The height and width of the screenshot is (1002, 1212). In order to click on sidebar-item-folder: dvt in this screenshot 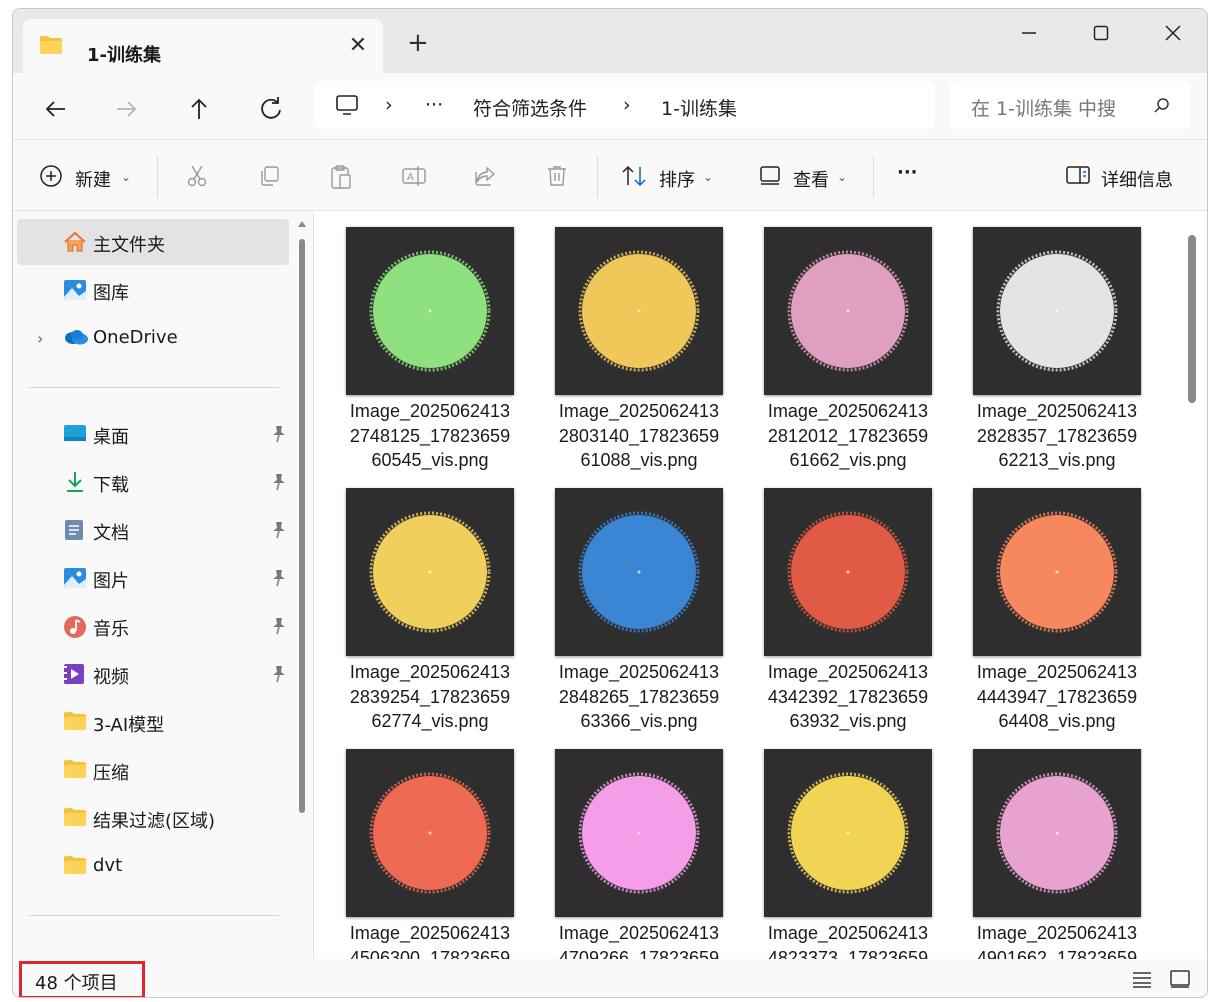, I will do `click(153, 866)`.